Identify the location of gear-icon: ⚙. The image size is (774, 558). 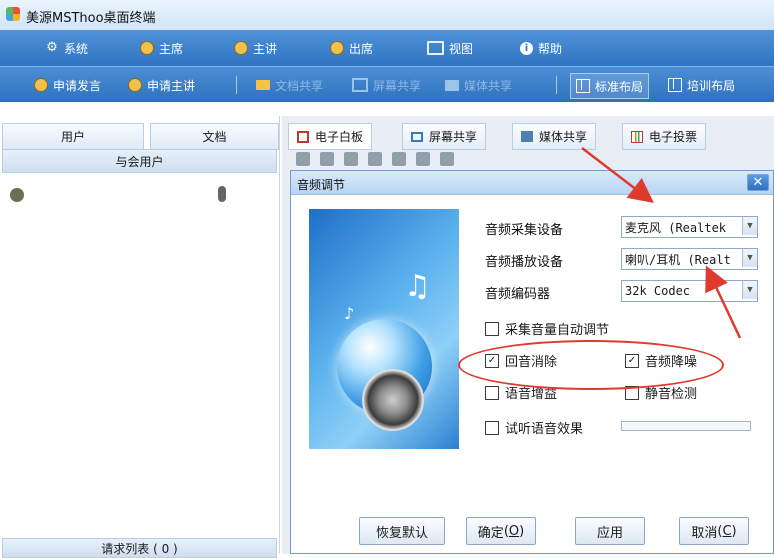
(52, 47).